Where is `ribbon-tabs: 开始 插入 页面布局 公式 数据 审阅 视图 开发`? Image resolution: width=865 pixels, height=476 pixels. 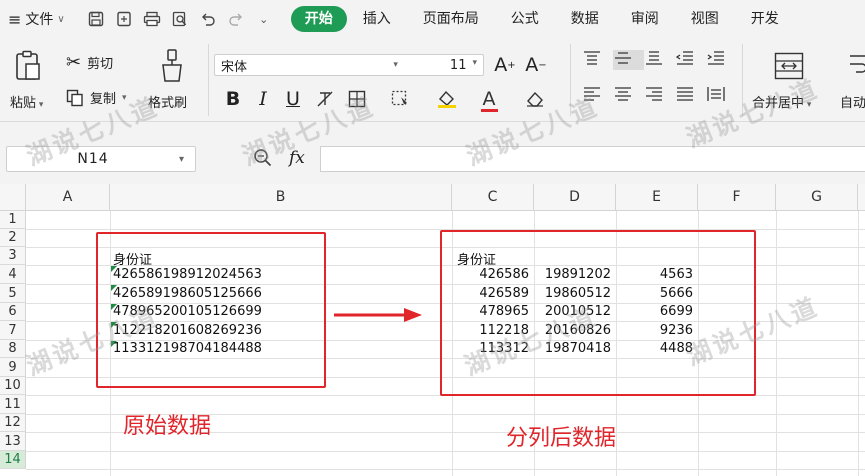
ribbon-tabs: 开始 插入 页面布局 公式 数据 审阅 视图 开发 is located at coordinates (542, 19).